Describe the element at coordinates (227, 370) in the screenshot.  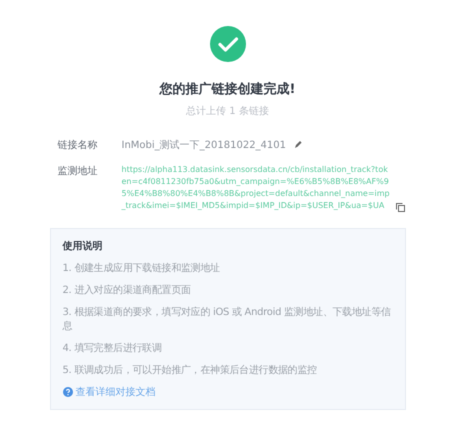
I see `instruction-step: 5. 联调成功后，可以开始推广，在神策后台进行数据的监控` at that location.